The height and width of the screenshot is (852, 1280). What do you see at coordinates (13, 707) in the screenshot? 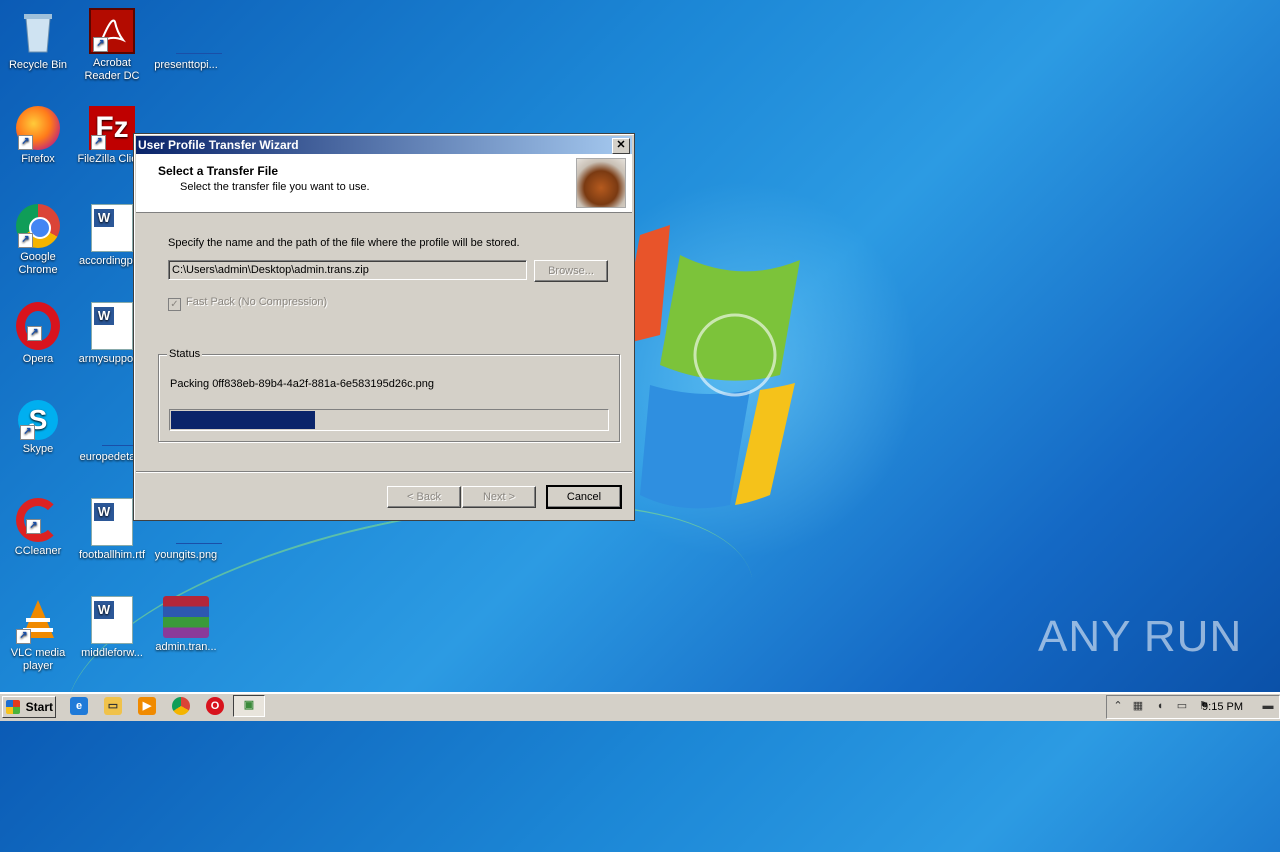
I see `windows-flag-icon` at bounding box center [13, 707].